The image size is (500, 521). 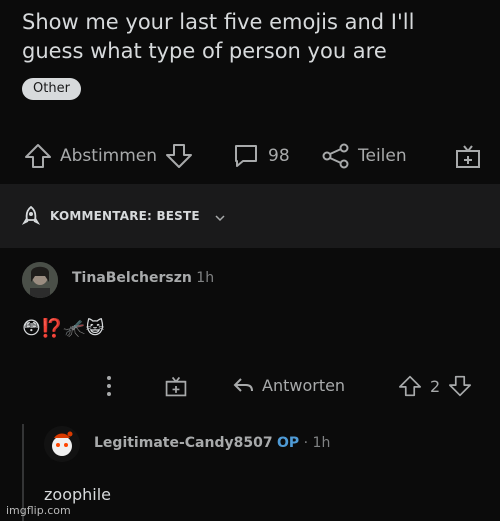 I want to click on share-label: Teilen, so click(x=382, y=156).